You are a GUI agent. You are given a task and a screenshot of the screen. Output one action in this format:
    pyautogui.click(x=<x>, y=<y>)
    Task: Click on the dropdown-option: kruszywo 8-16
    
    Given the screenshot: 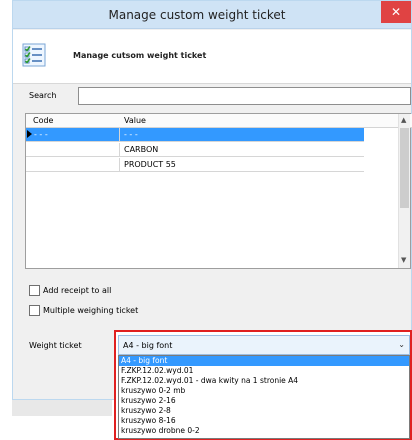 What is the action you would take?
    pyautogui.click(x=264, y=421)
    